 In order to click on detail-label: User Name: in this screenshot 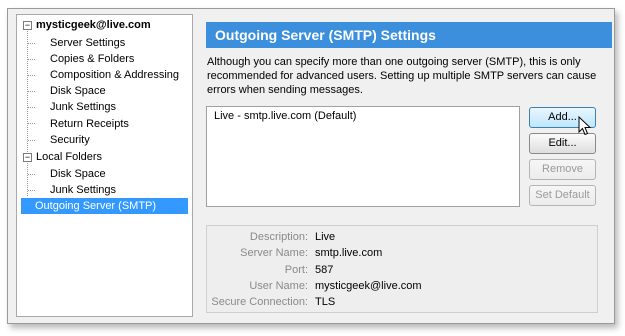, I will do `click(278, 286)`.